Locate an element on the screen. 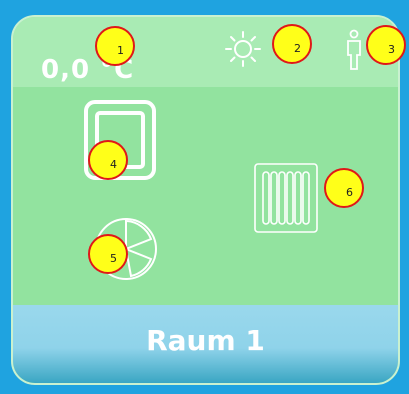 The image size is (409, 394). marker-6: 6 is located at coordinates (344, 188).